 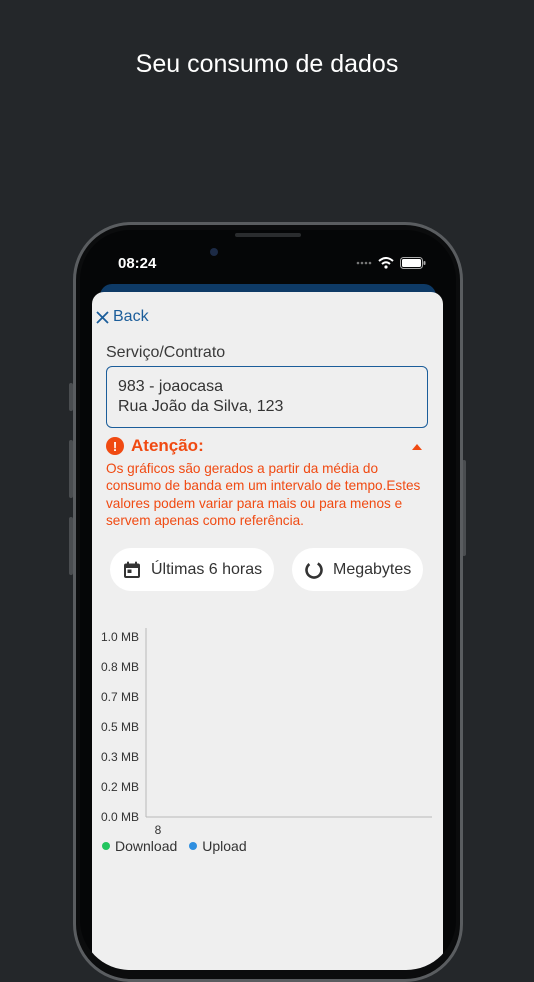 I want to click on collapse-caret-icon, so click(x=417, y=447).